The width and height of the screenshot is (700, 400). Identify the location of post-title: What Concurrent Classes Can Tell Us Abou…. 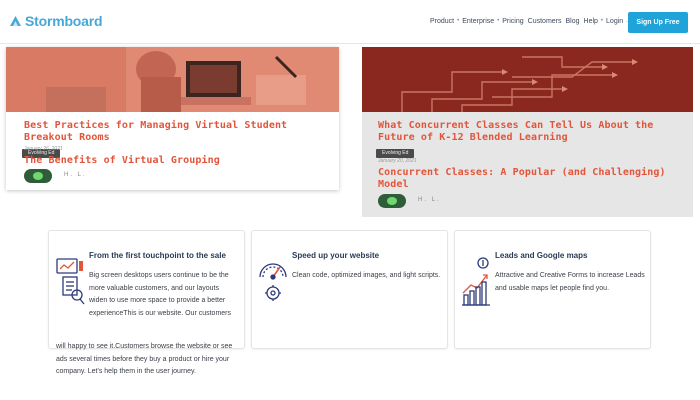
(525, 131).